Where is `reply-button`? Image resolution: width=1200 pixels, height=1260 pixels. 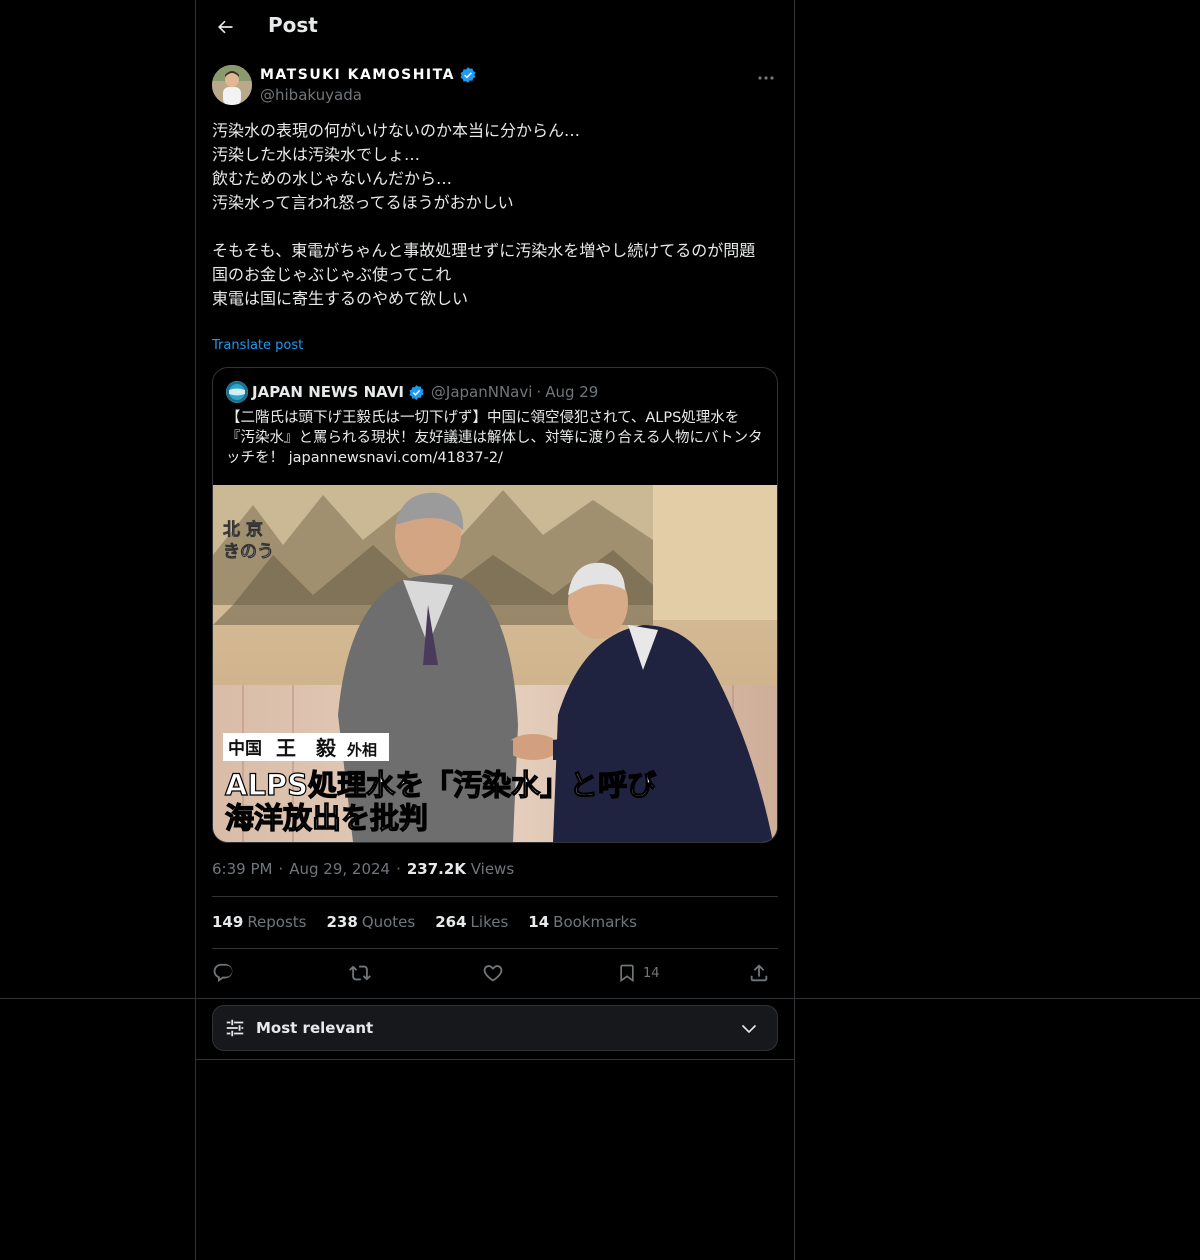
reply-button is located at coordinates (223, 973).